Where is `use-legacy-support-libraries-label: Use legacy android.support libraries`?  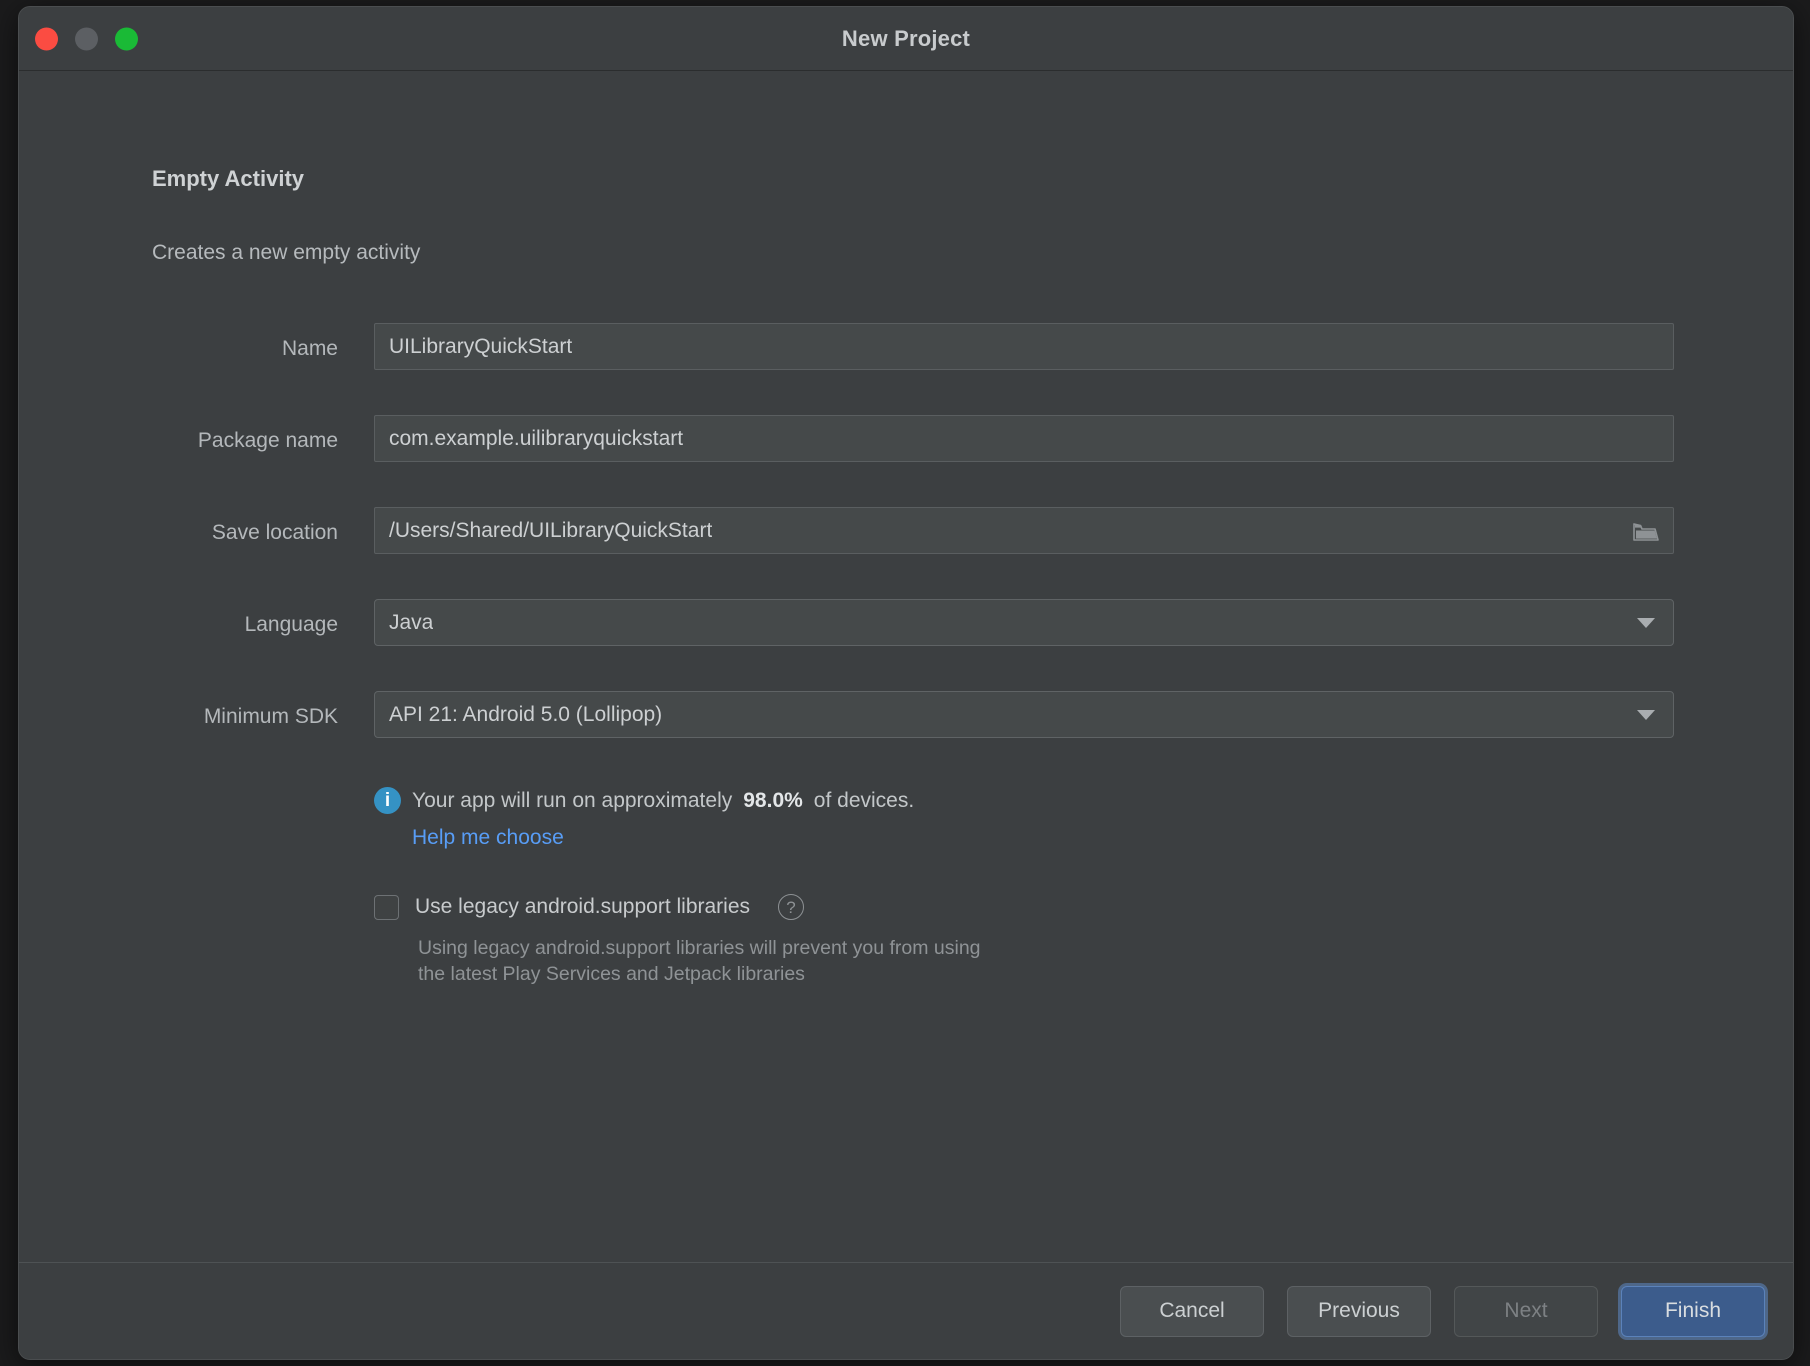 use-legacy-support-libraries-label: Use legacy android.support libraries is located at coordinates (583, 906).